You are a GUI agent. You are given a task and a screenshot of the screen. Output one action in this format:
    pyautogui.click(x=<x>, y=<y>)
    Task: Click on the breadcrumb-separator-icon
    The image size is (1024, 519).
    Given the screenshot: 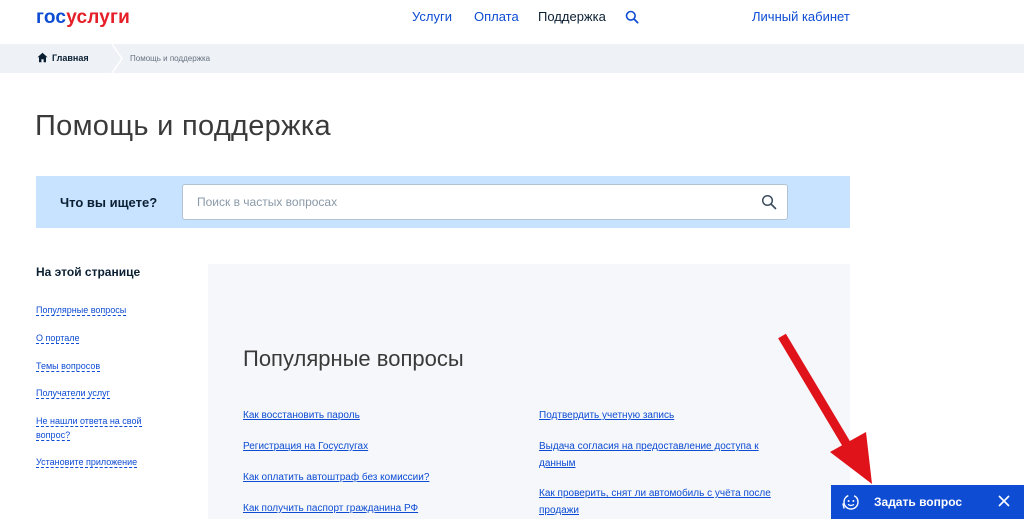 What is the action you would take?
    pyautogui.click(x=117, y=58)
    